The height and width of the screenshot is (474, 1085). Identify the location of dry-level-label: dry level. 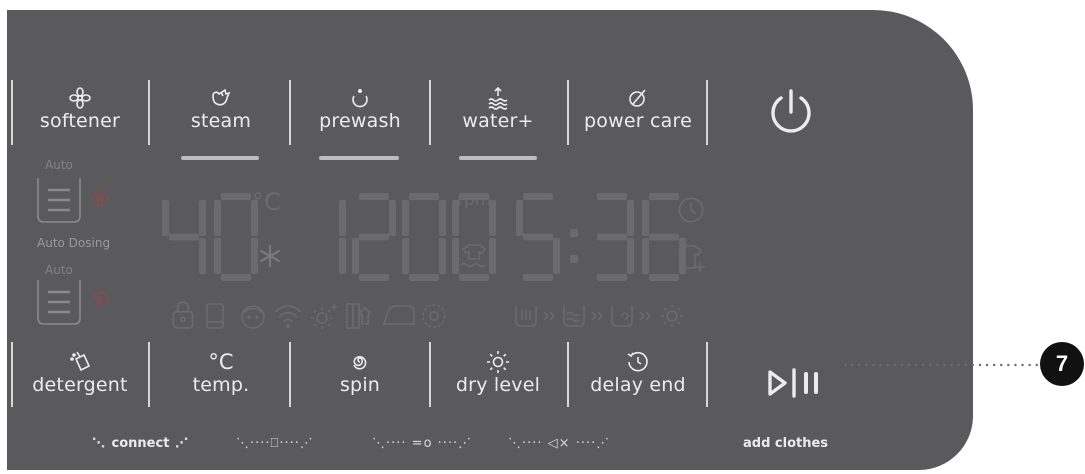
(498, 385).